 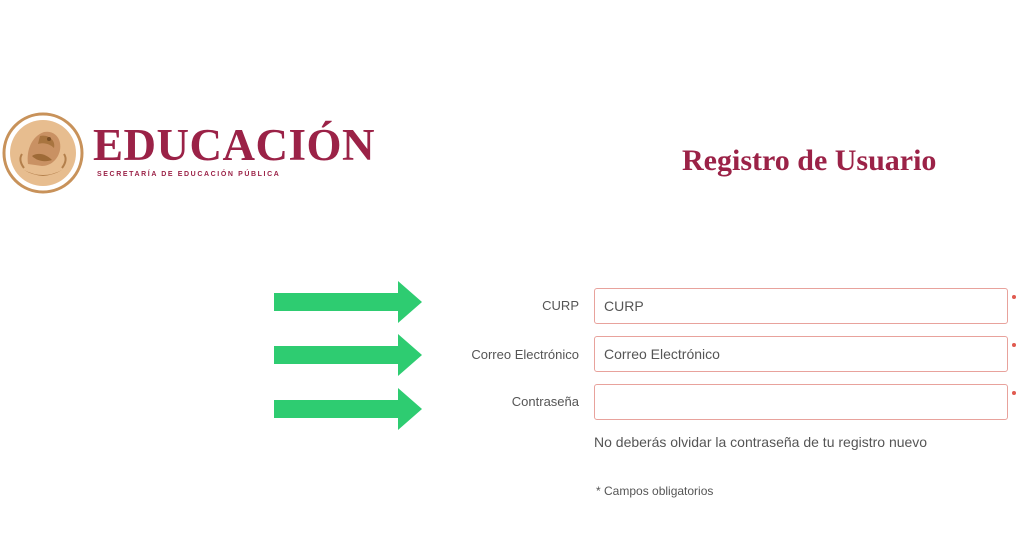 What do you see at coordinates (655, 491) in the screenshot?
I see `required-fields-note: * Campos obligatorios` at bounding box center [655, 491].